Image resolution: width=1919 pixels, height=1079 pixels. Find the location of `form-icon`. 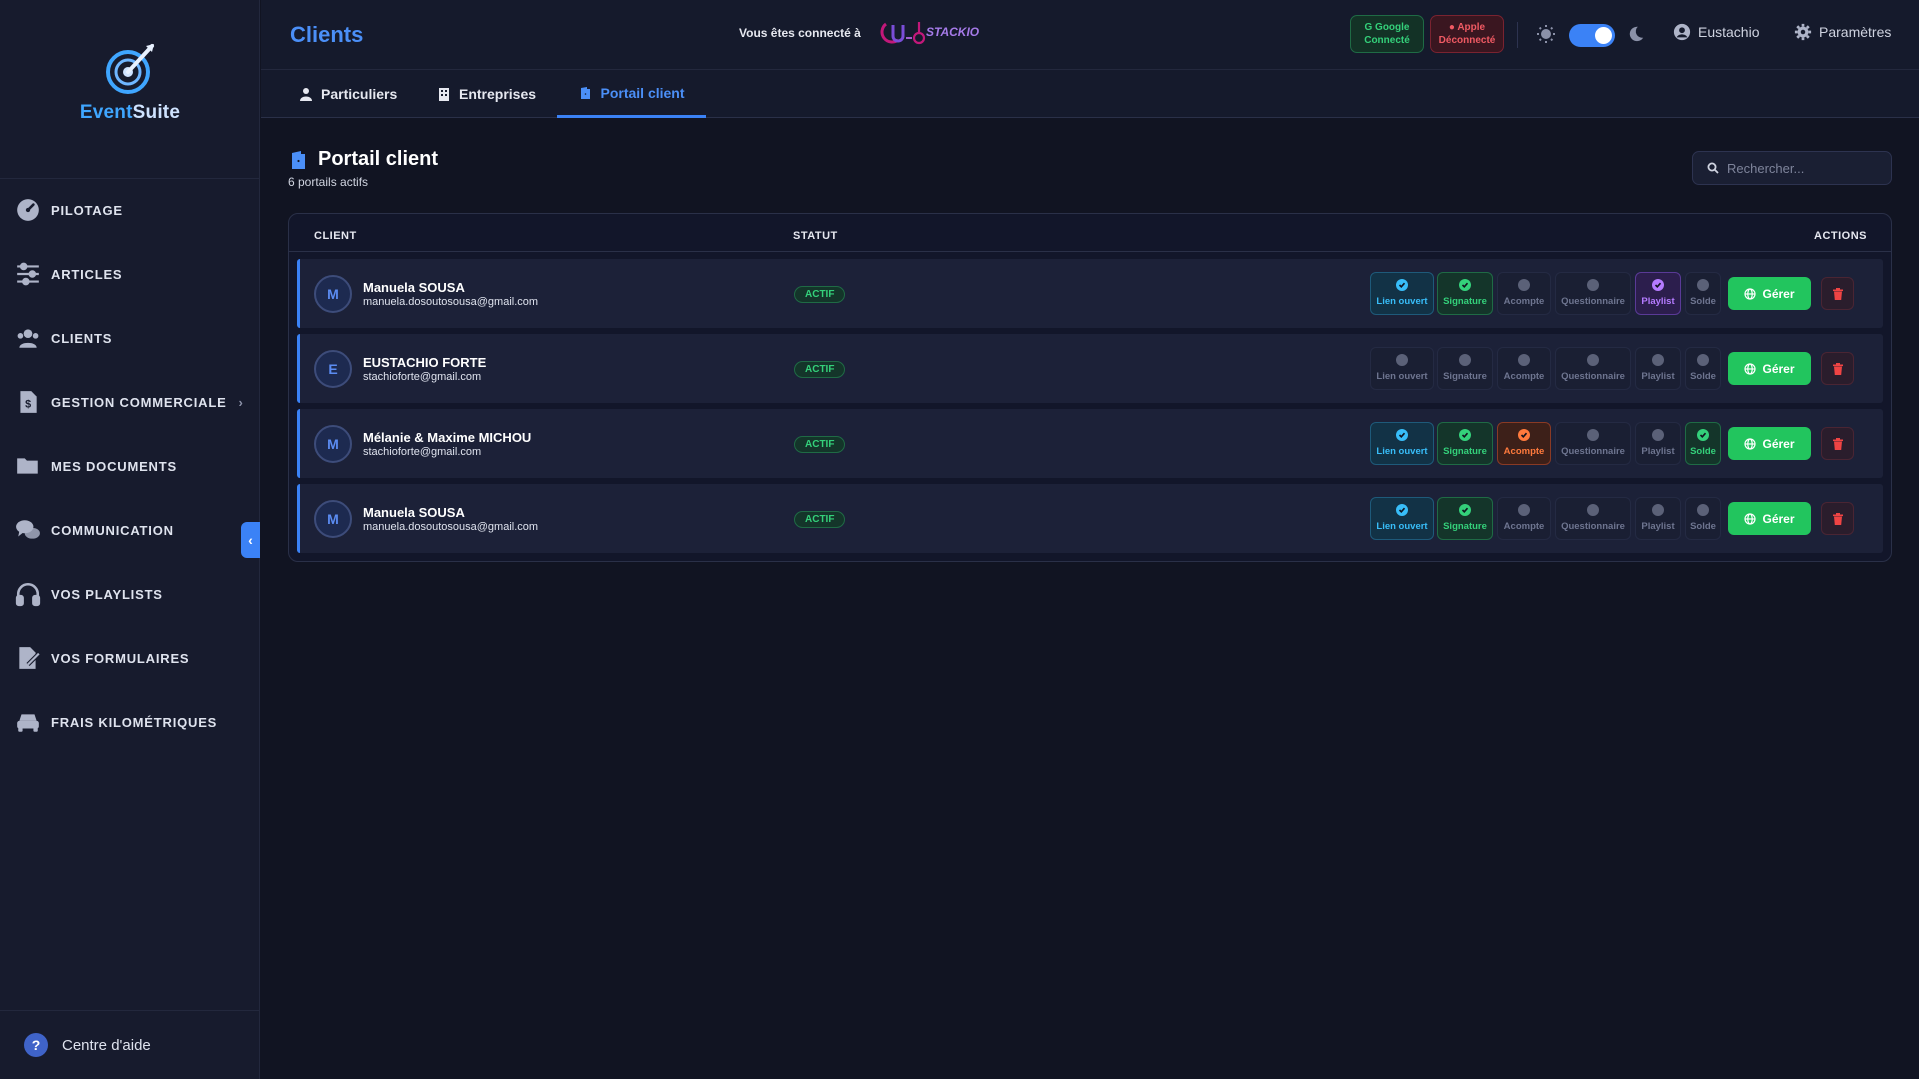

form-icon is located at coordinates (28, 658).